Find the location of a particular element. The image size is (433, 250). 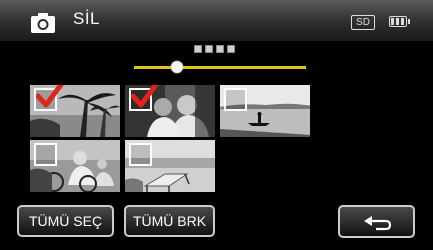

select-all-button: TÜMÜ SEÇ is located at coordinates (65, 221).